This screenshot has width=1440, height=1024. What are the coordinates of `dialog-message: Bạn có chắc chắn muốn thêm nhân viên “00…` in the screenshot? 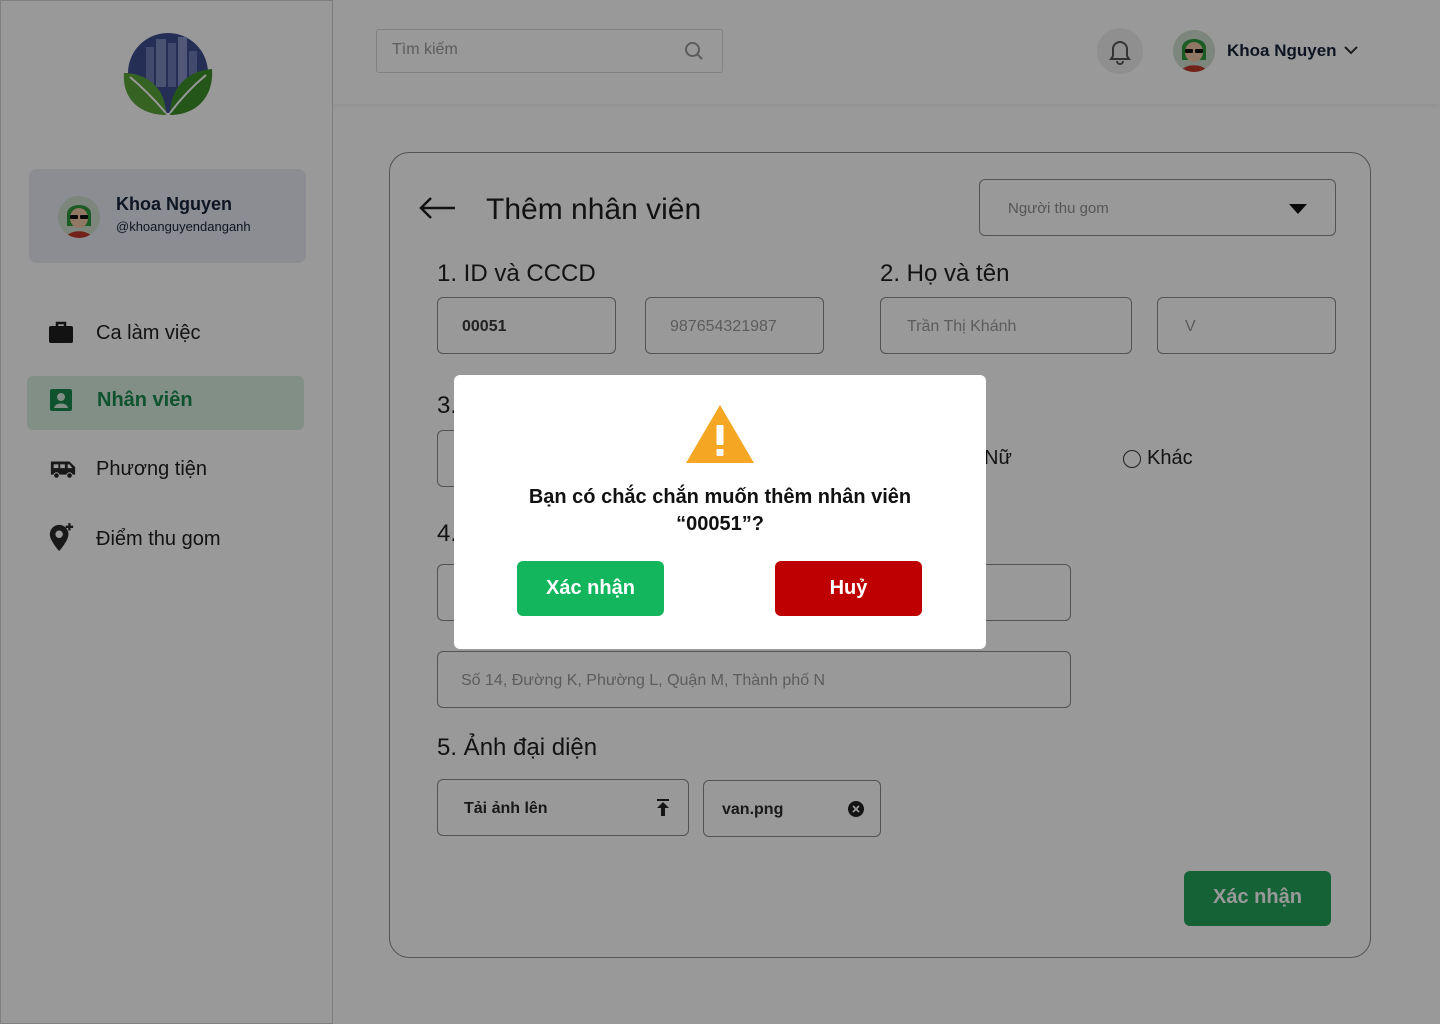 It's located at (720, 511).